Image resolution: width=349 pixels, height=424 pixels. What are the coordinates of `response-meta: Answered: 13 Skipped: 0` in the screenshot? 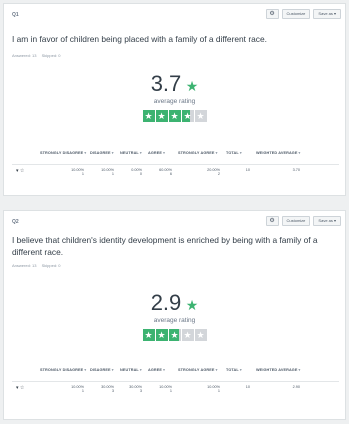 It's located at (38, 55).